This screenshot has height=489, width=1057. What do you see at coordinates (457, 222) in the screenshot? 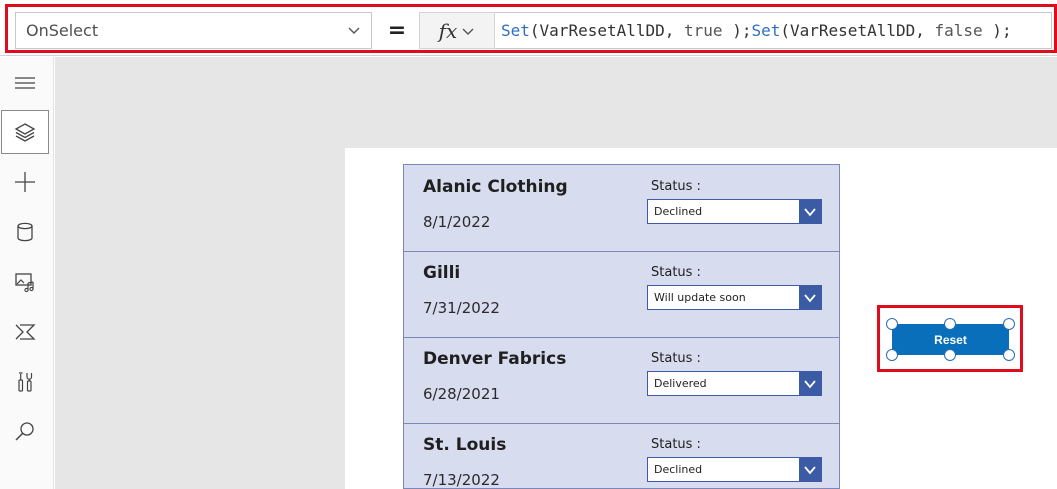
I see `gallery-row-date: 8/1/2022` at bounding box center [457, 222].